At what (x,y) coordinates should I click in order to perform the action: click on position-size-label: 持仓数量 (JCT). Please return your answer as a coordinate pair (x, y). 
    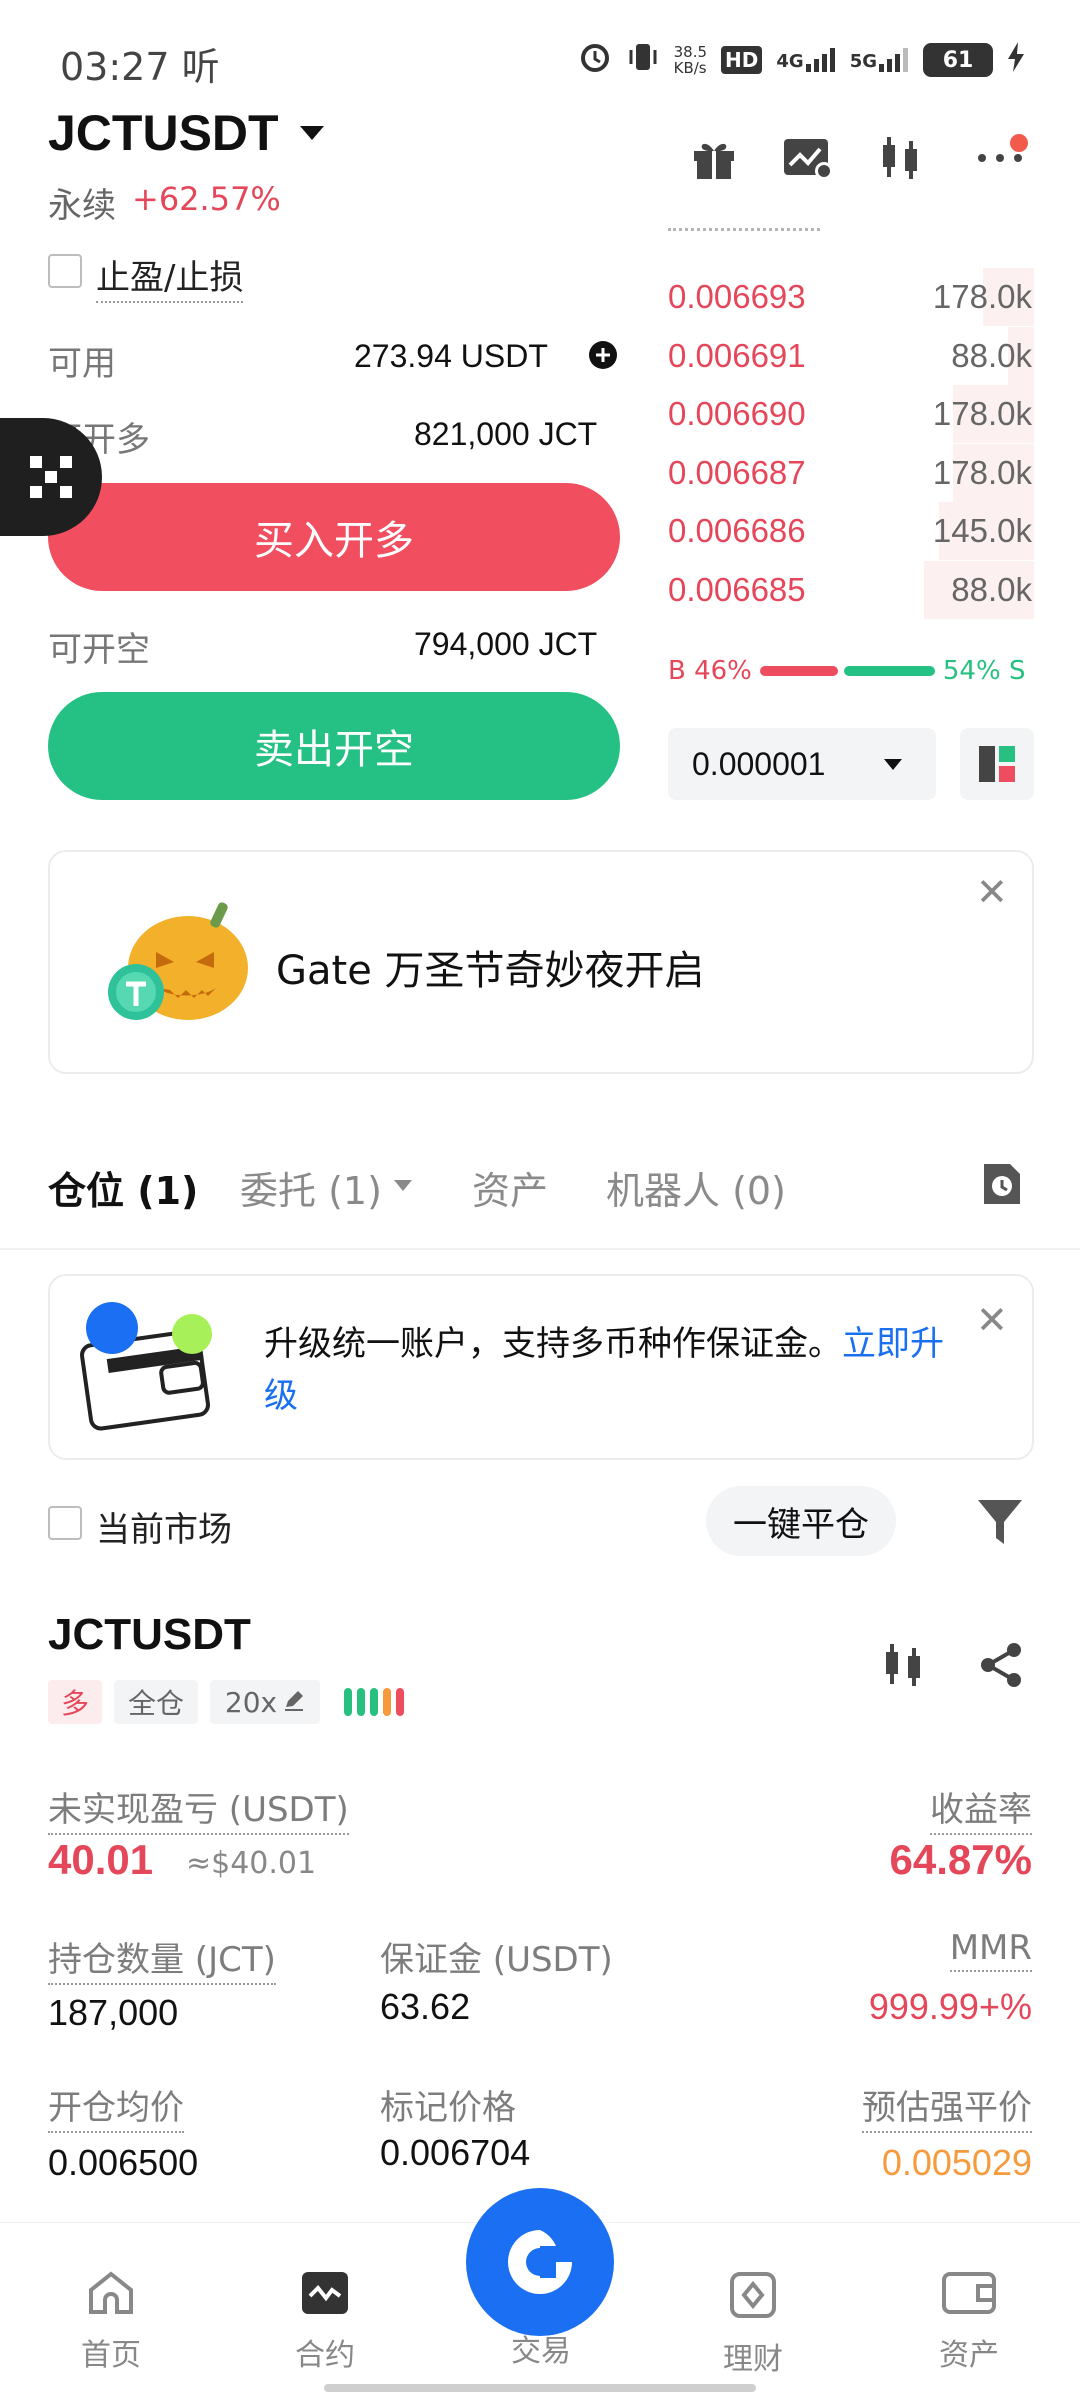
    Looking at the image, I should click on (162, 1958).